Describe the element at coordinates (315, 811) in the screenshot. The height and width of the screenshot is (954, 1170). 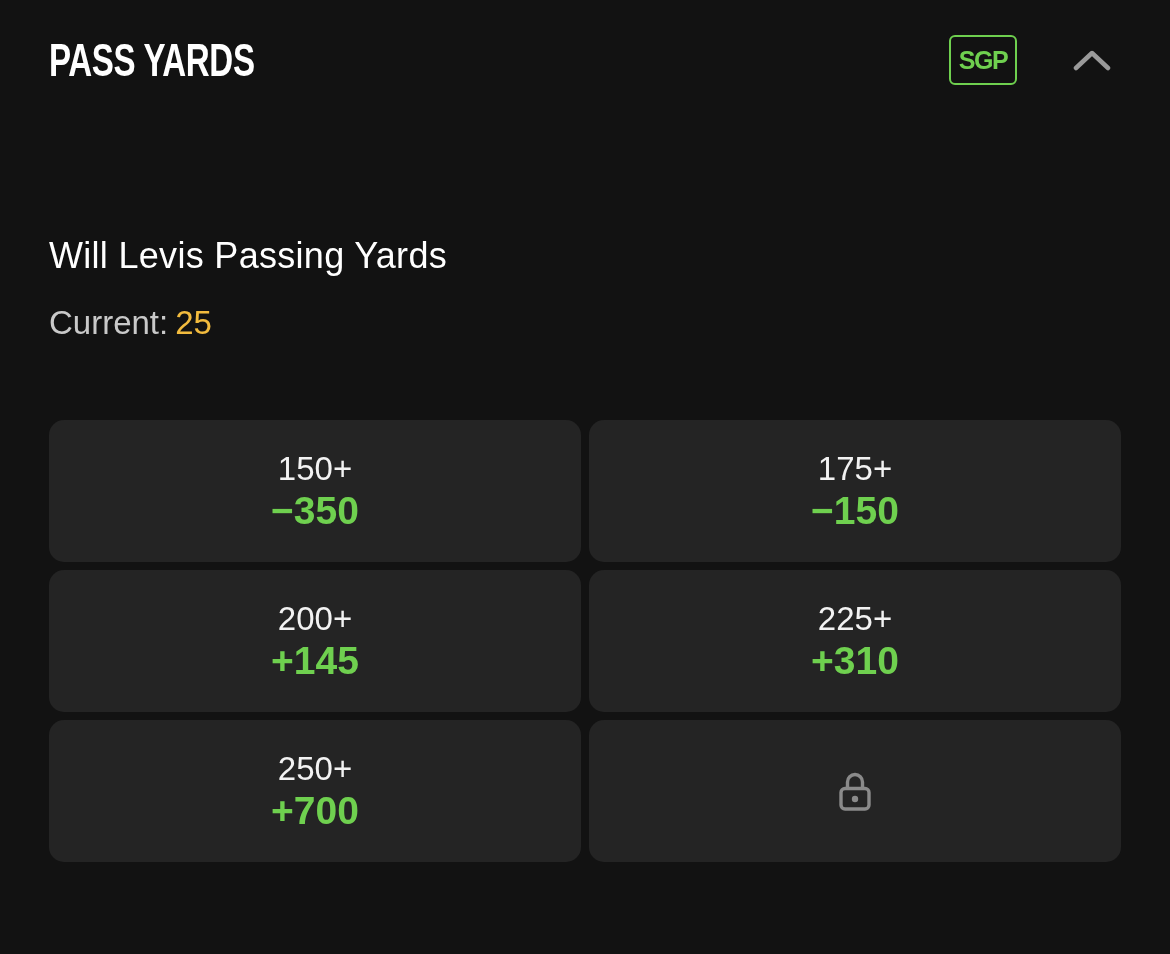
I see `odds-value: +700` at that location.